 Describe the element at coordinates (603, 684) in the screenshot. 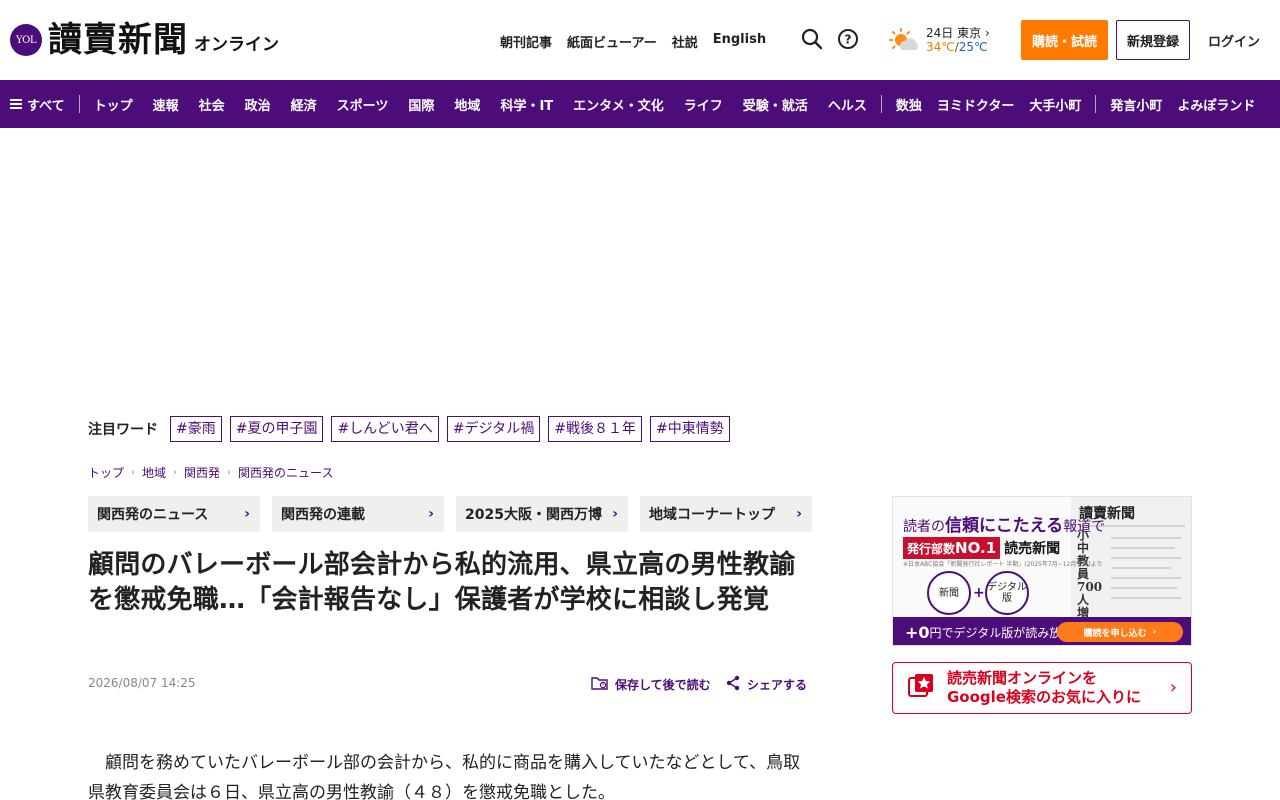

I see `folder-icon` at that location.